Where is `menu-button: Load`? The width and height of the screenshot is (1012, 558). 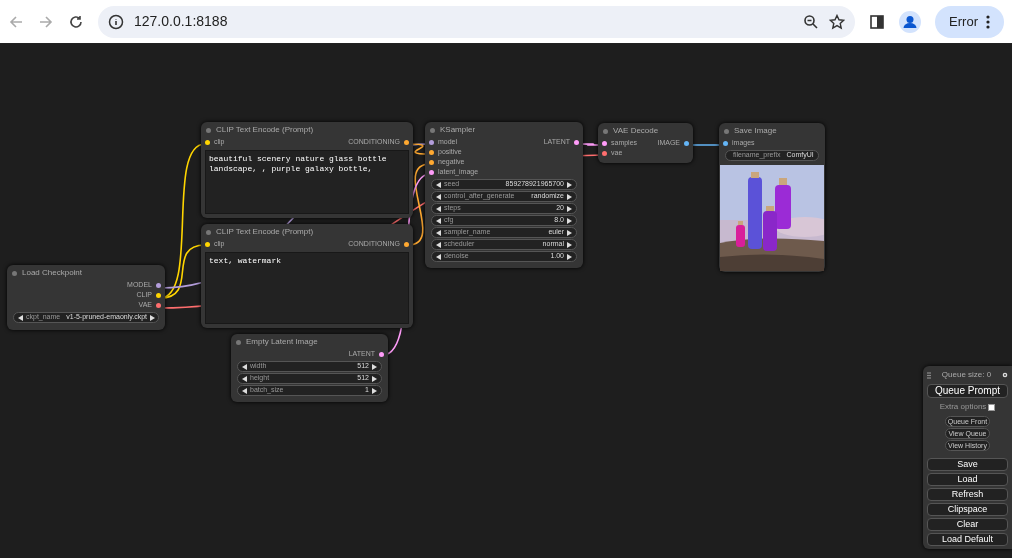 menu-button: Load is located at coordinates (967, 479).